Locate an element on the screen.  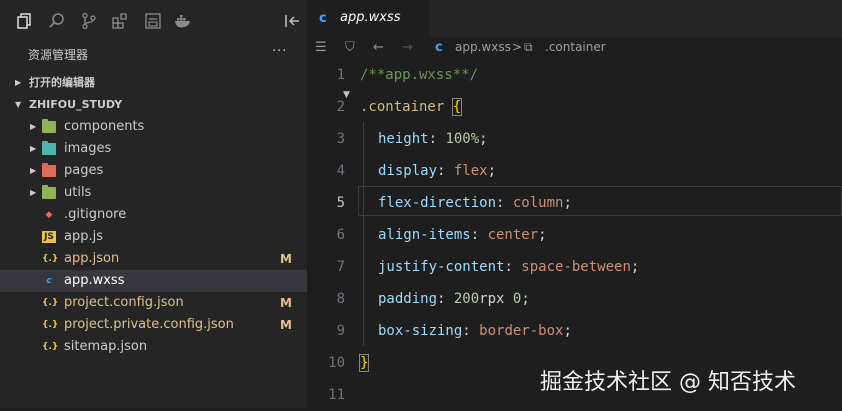
code-value: flex is located at coordinates (470, 171).